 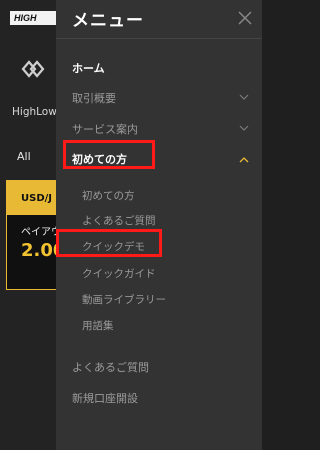 What do you see at coordinates (245, 18) in the screenshot?
I see `close-icon` at bounding box center [245, 18].